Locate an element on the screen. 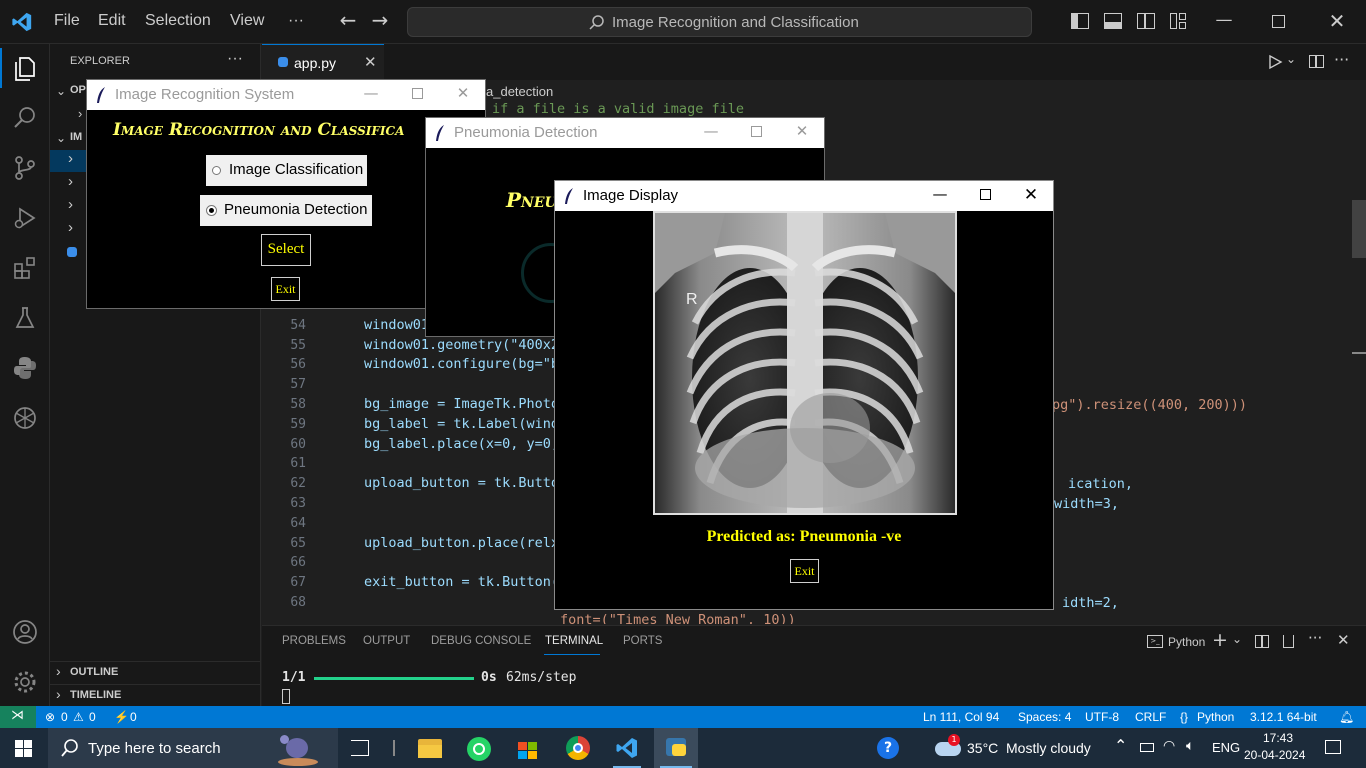 The width and height of the screenshot is (1366, 768). ports-count: 0 is located at coordinates (133, 717).